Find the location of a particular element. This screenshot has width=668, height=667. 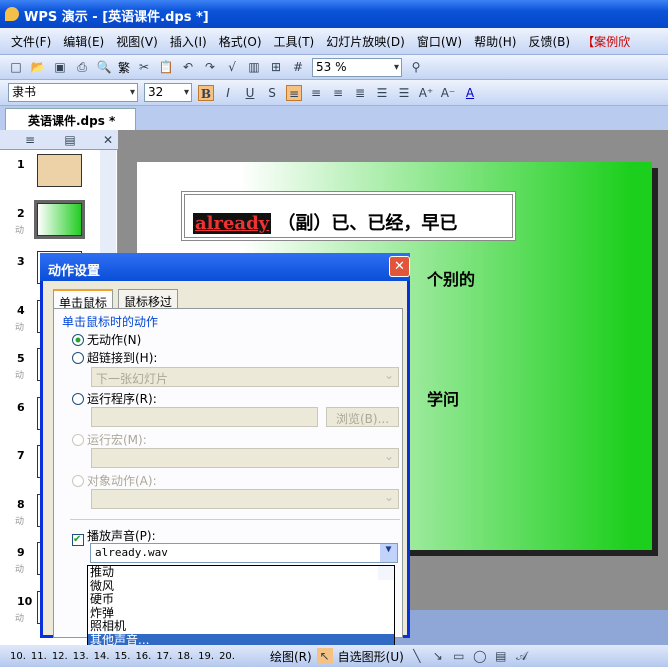

status-number: 18. is located at coordinates (185, 656).